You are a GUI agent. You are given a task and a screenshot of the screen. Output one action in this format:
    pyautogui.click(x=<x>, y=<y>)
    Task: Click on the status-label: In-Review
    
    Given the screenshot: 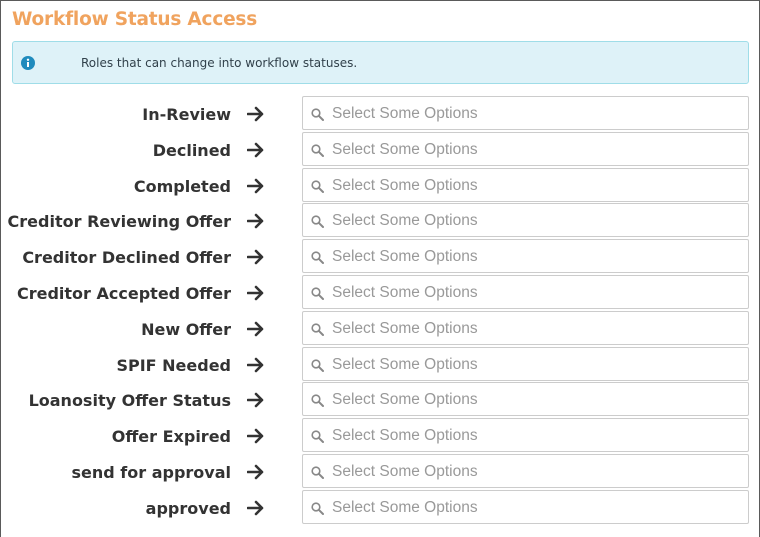 What is the action you would take?
    pyautogui.click(x=186, y=114)
    